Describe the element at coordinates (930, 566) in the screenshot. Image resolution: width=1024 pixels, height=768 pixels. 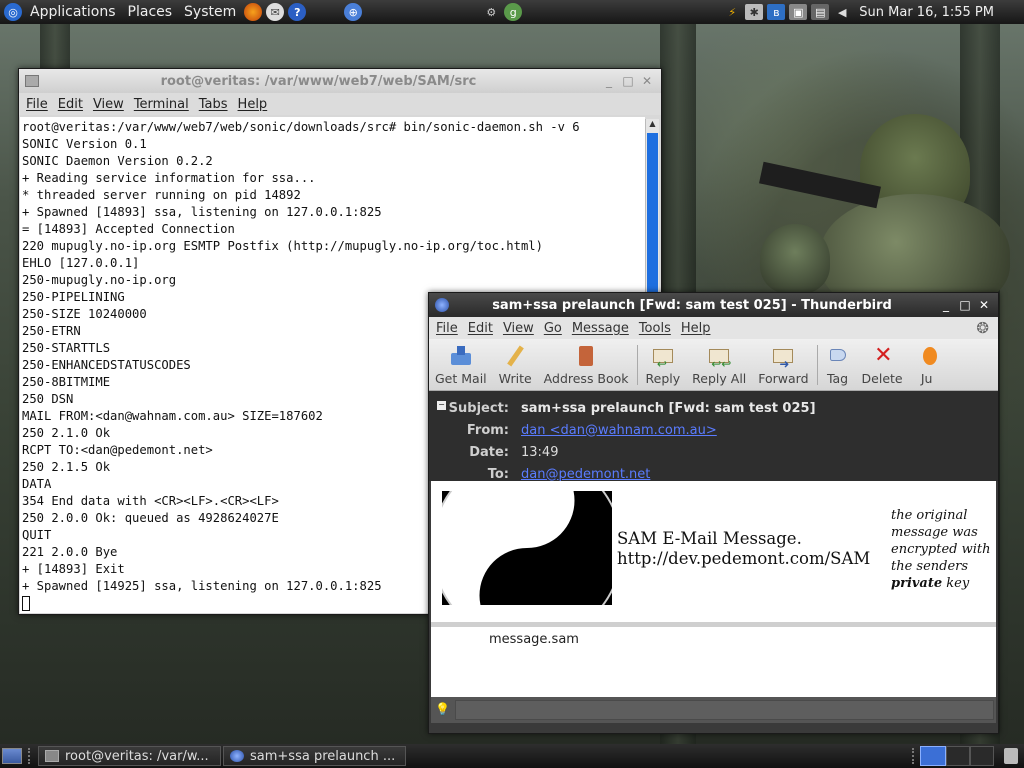
I see `note-line: the senders` at that location.